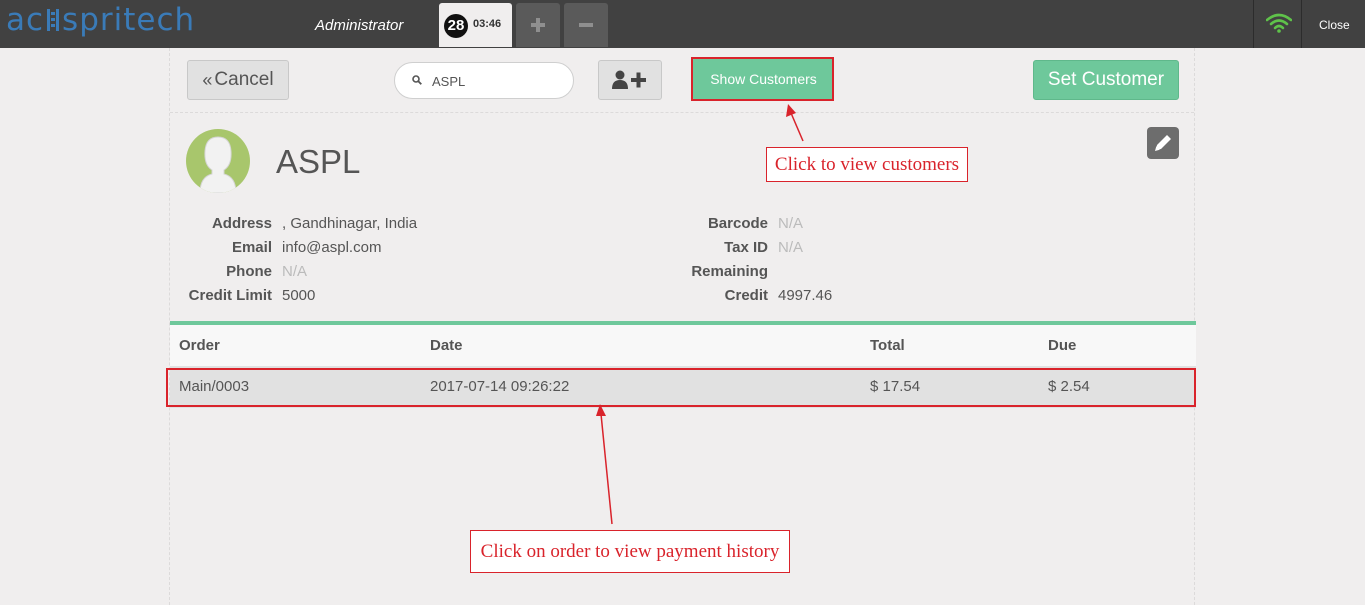 The image size is (1365, 605). I want to click on edit-customer-button, so click(1163, 143).